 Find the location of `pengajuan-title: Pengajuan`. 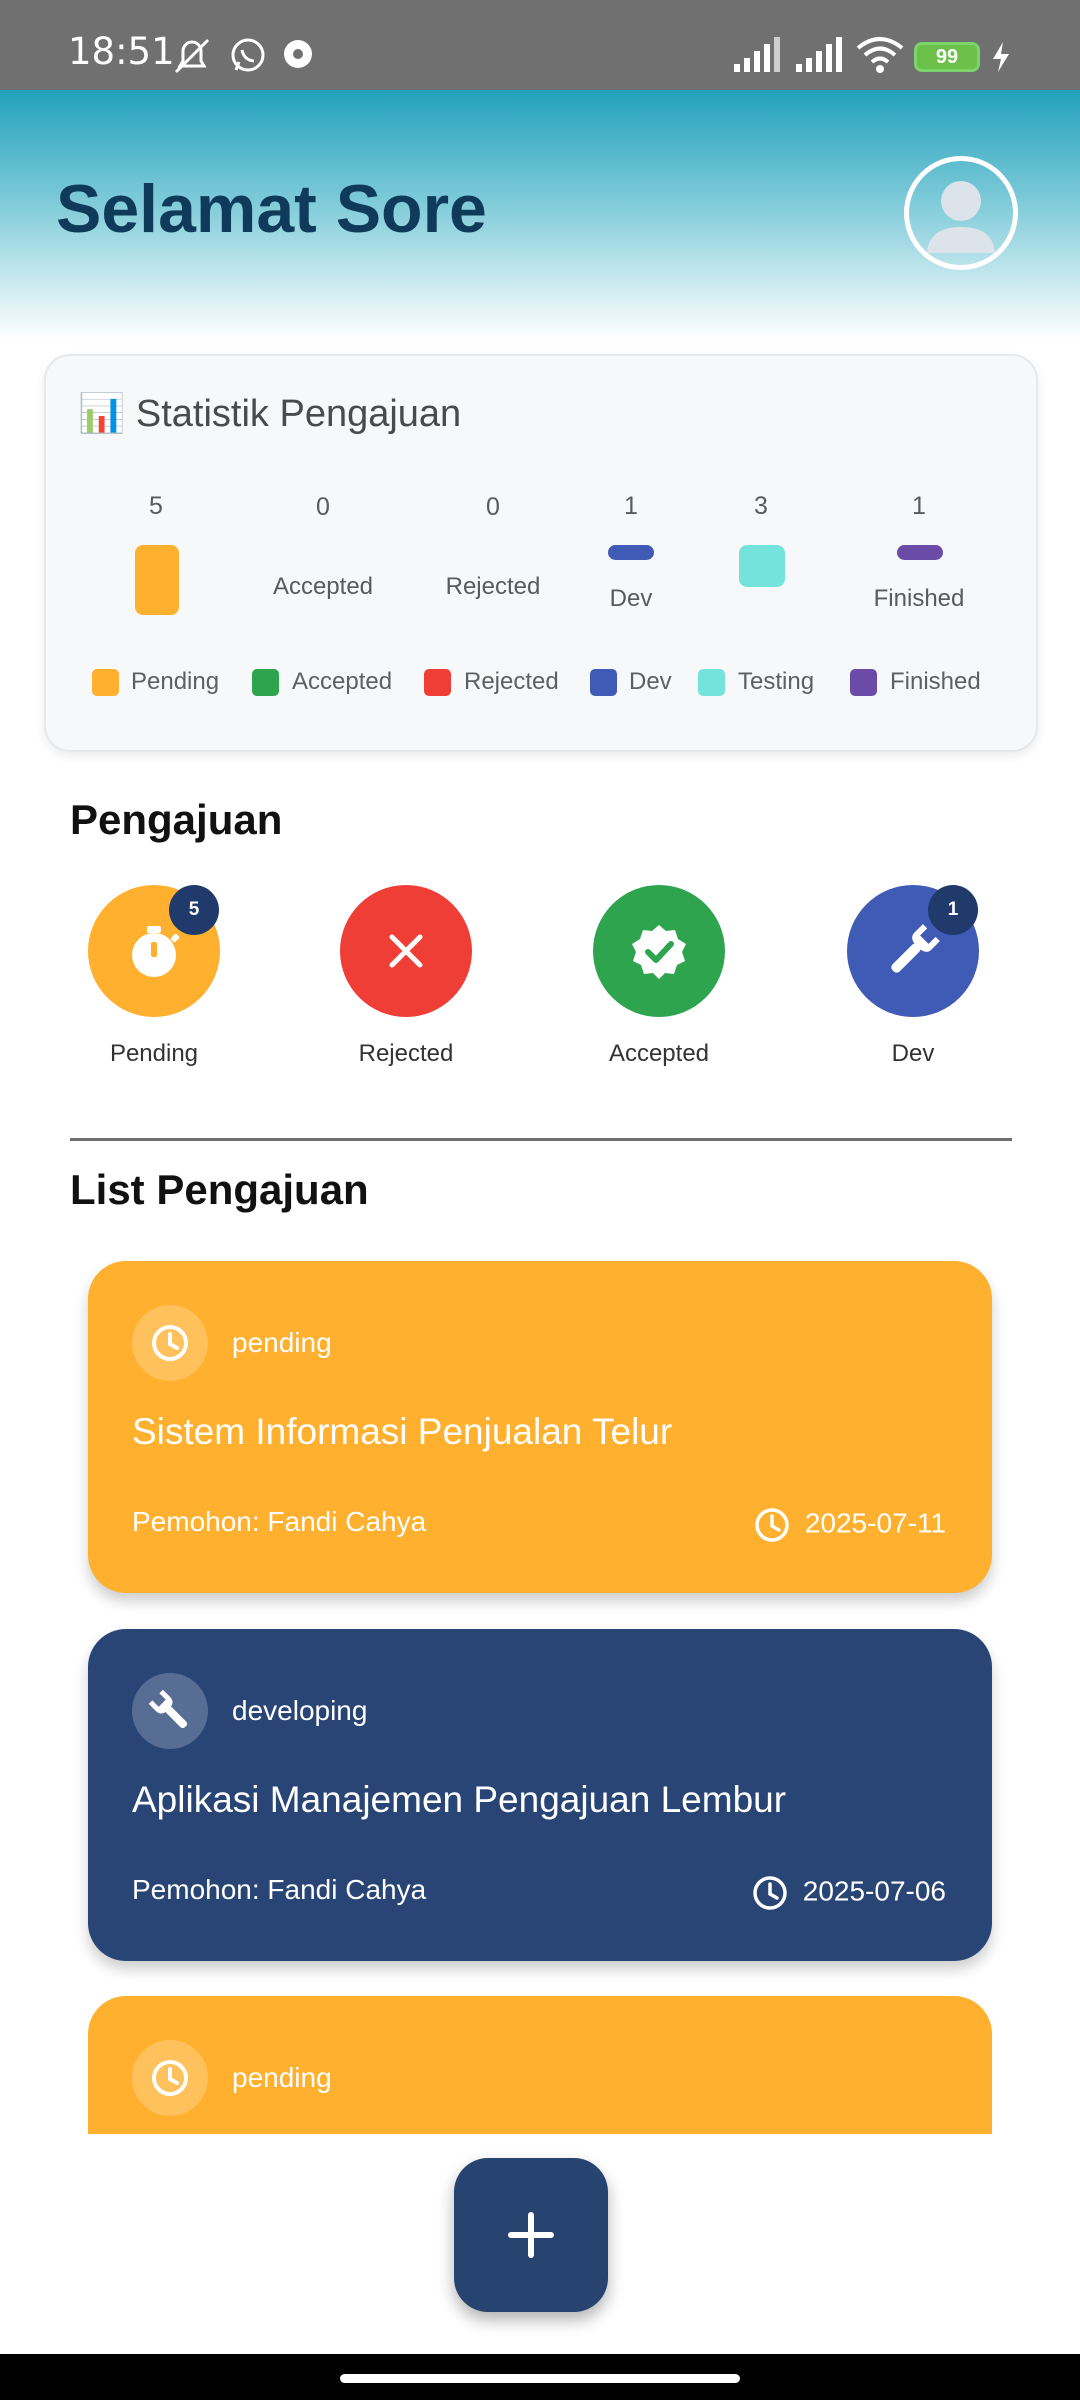

pengajuan-title: Pengajuan is located at coordinates (176, 819).